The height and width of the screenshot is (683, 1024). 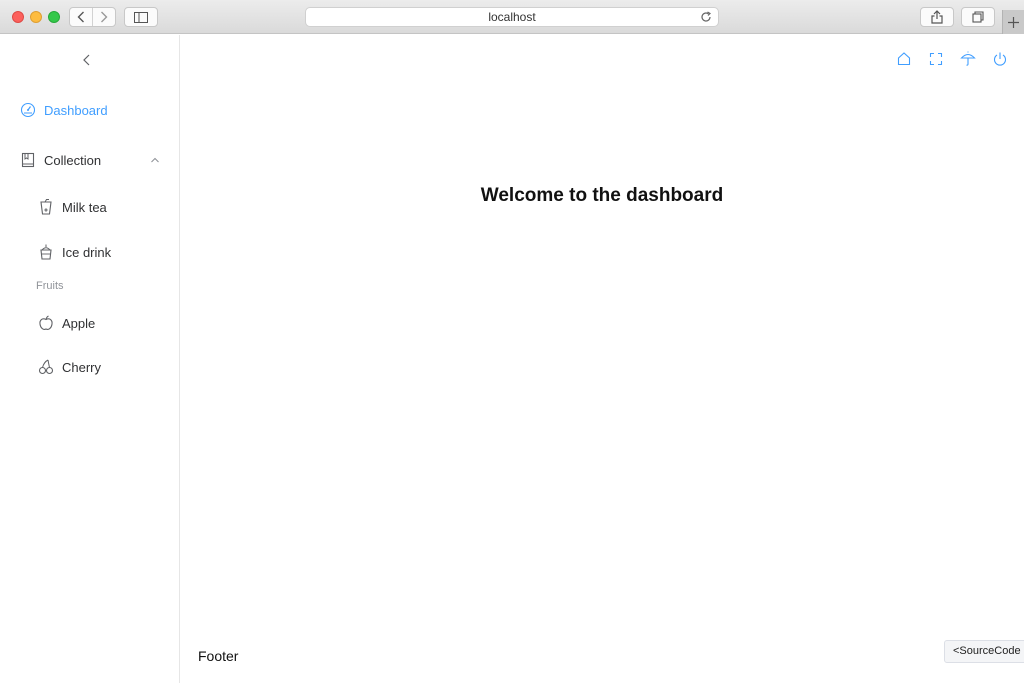 What do you see at coordinates (79, 323) in the screenshot?
I see `sidebar-item-label: Apple` at bounding box center [79, 323].